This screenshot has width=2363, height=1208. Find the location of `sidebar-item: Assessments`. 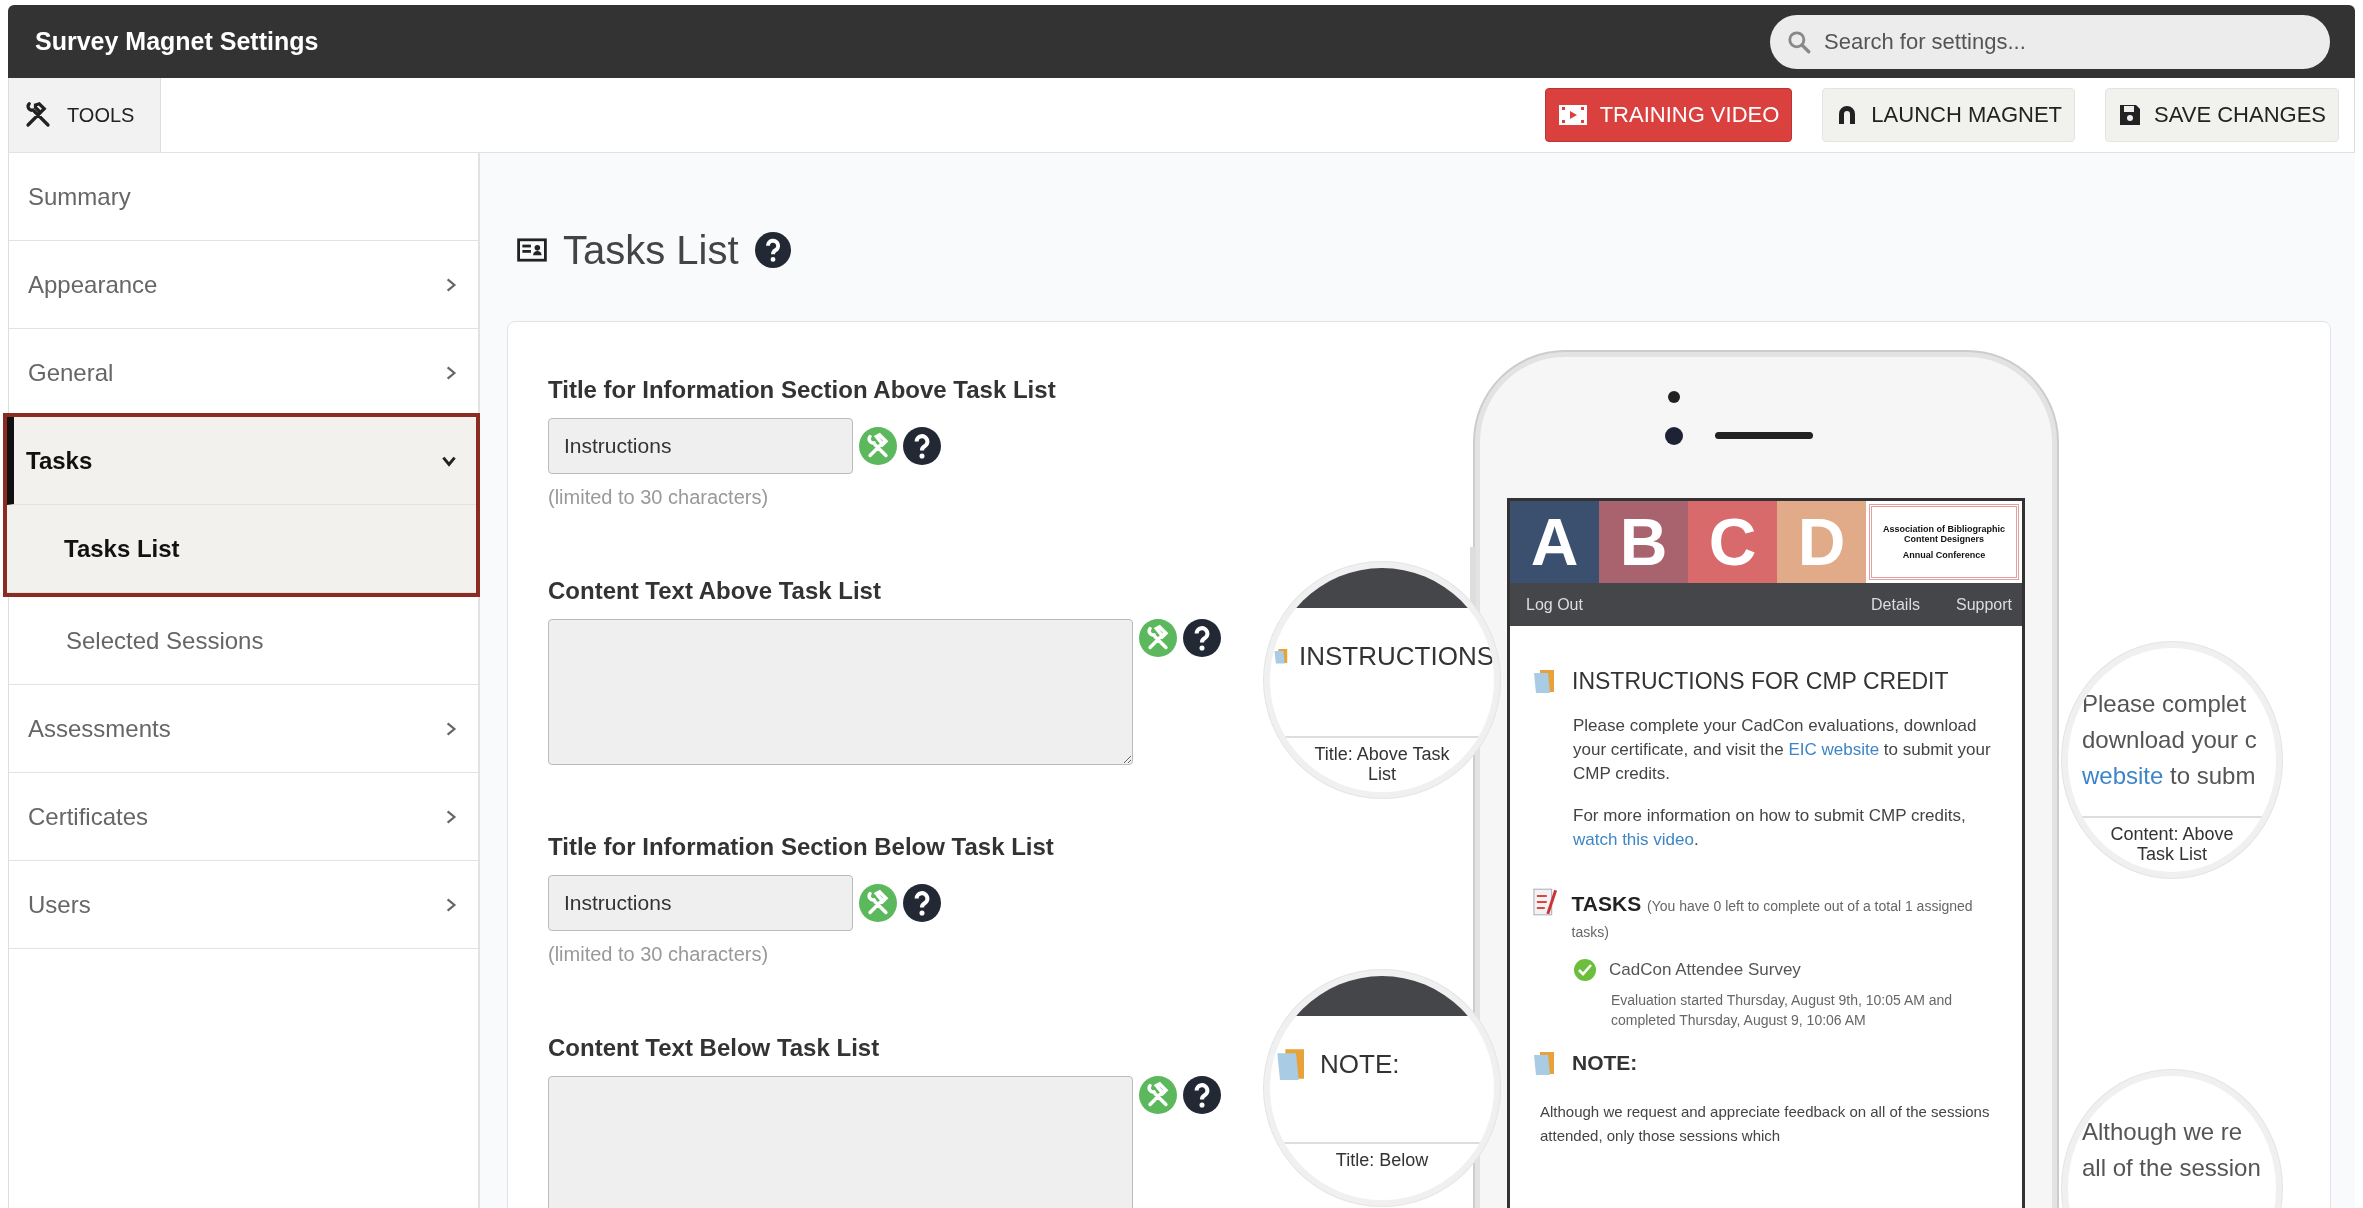

sidebar-item: Assessments is located at coordinates (243, 729).